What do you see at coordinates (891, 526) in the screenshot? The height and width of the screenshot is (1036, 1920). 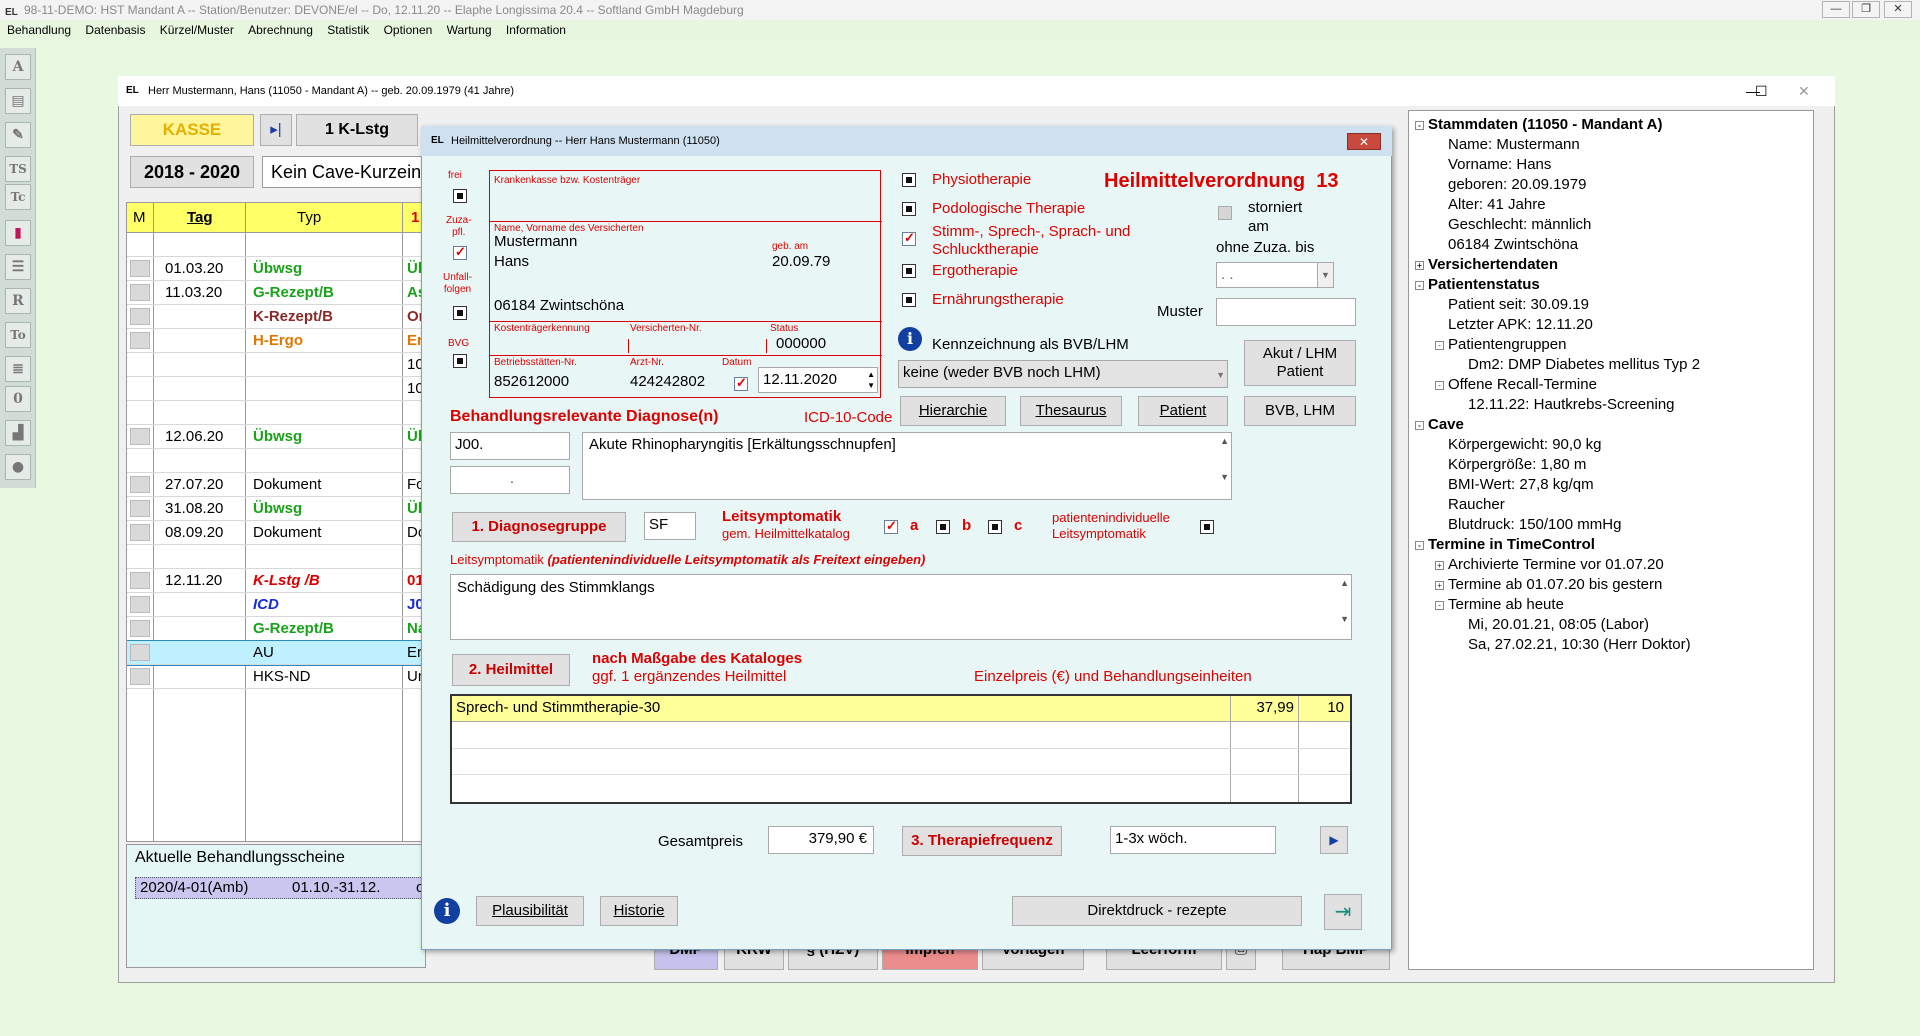 I see `leit-a-checkbox` at bounding box center [891, 526].